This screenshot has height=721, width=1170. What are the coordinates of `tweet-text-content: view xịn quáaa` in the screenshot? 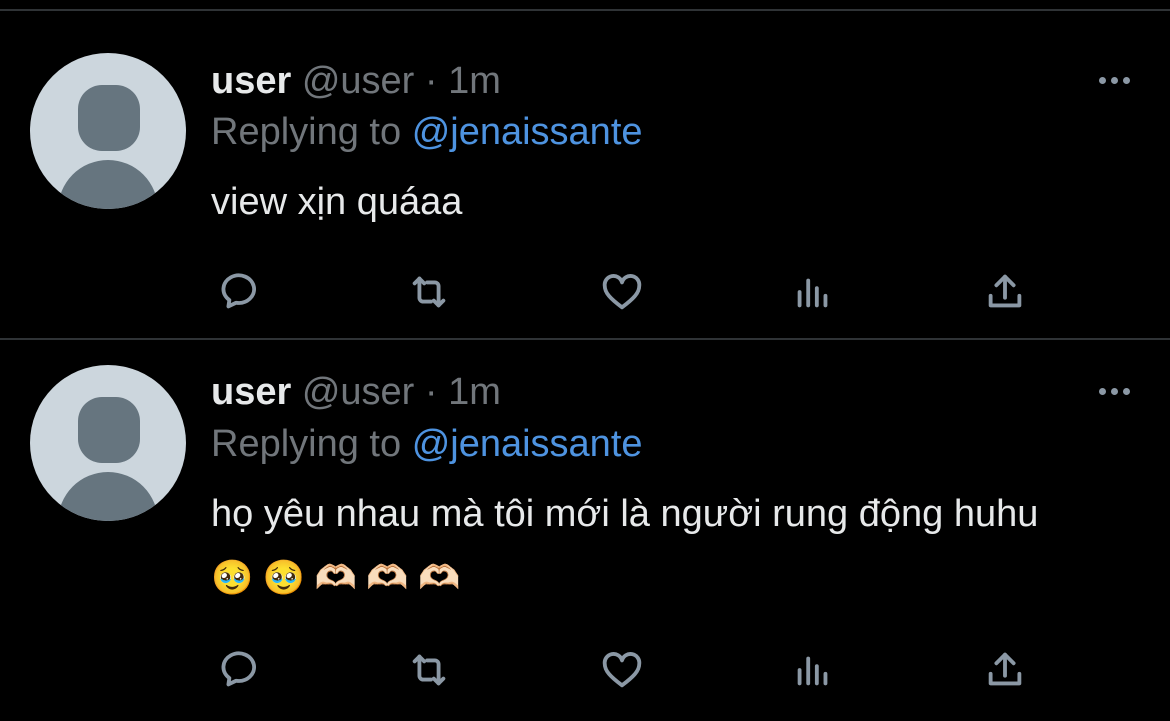 It's located at (337, 202).